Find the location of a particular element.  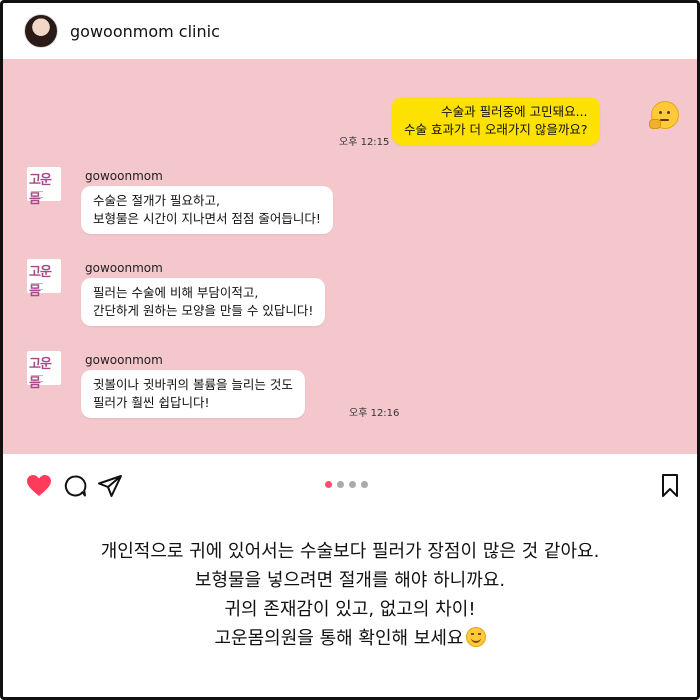

comment-icon is located at coordinates (75, 486).